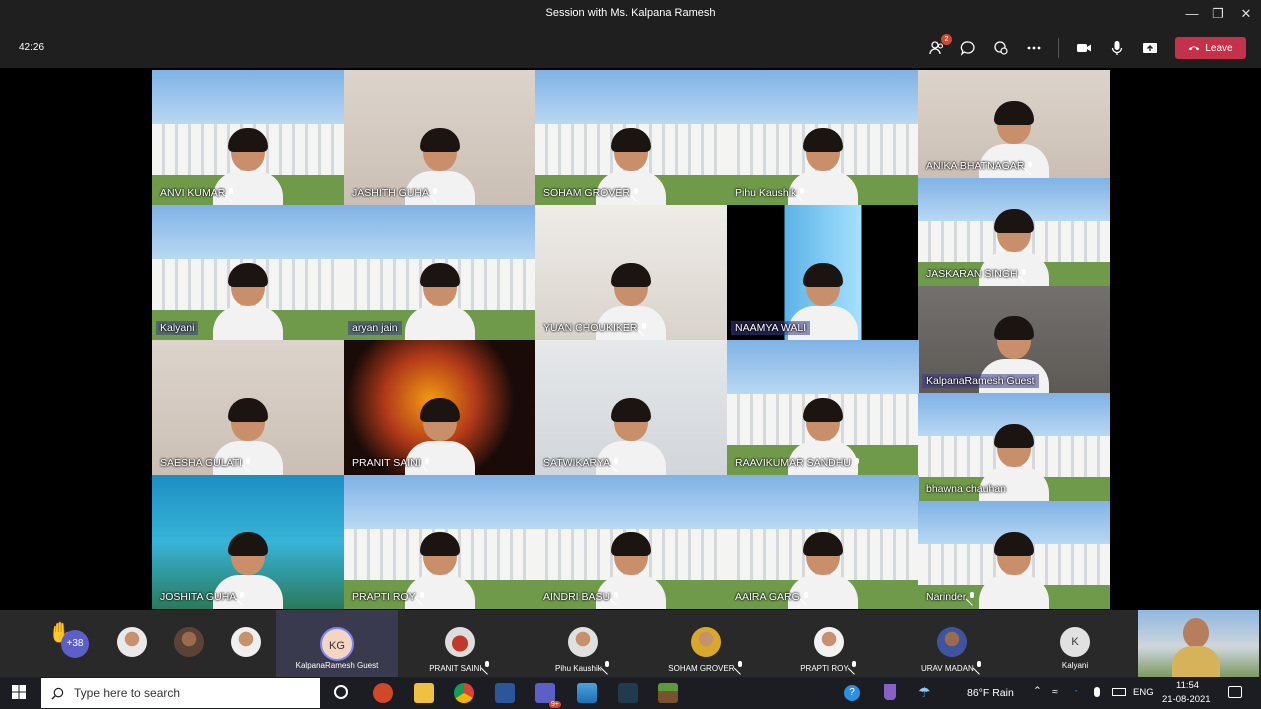 The height and width of the screenshot is (709, 1261). I want to click on terminal-icon, so click(628, 693).